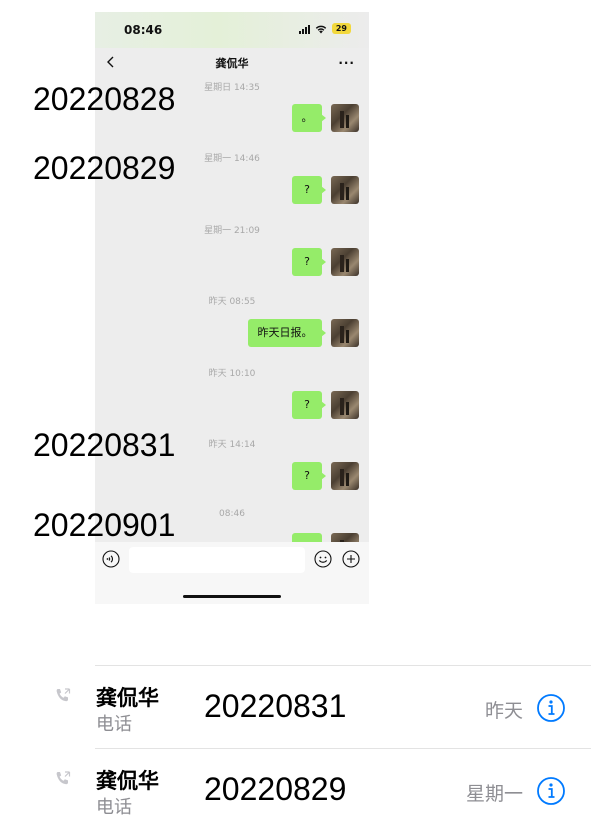  I want to click on wifi-icon, so click(321, 29).